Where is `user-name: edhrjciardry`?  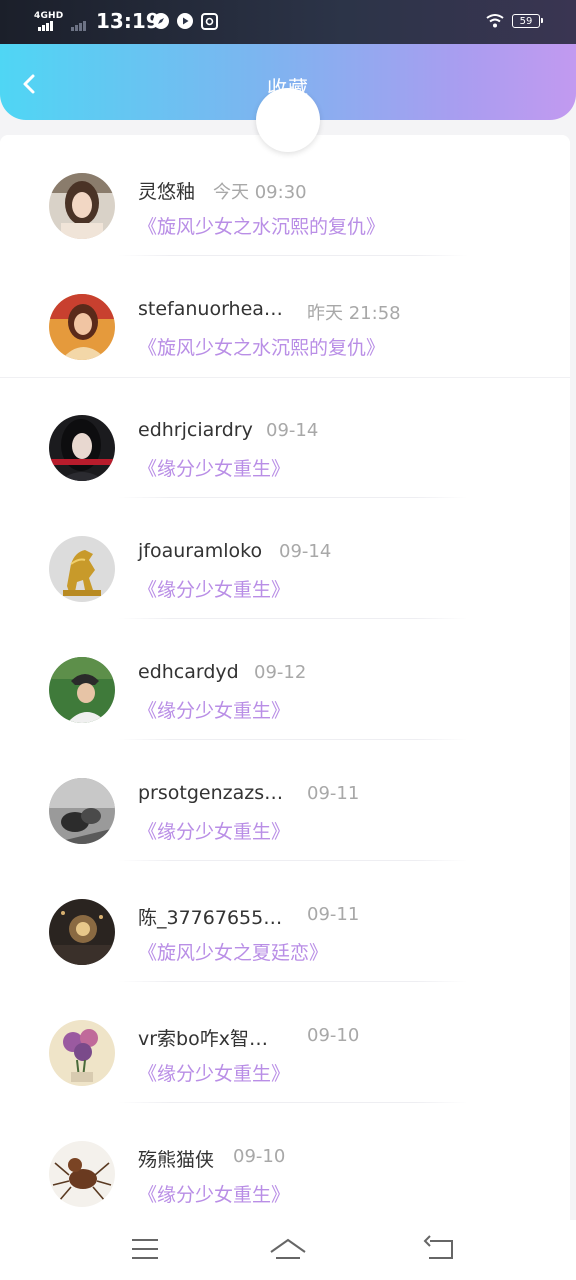
user-name: edhrjciardry is located at coordinates (195, 430).